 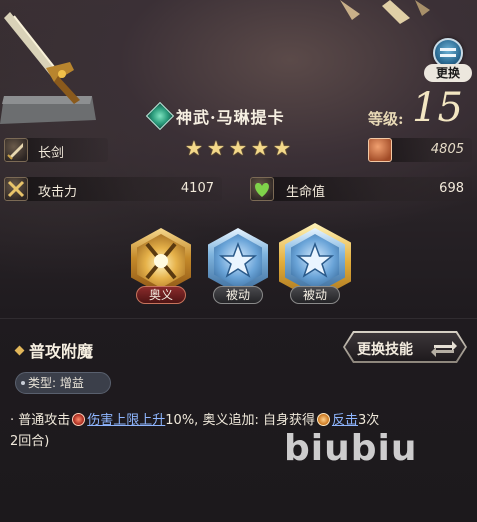 I want to click on skill-slot-ultimate: 奥义, so click(x=161, y=268).